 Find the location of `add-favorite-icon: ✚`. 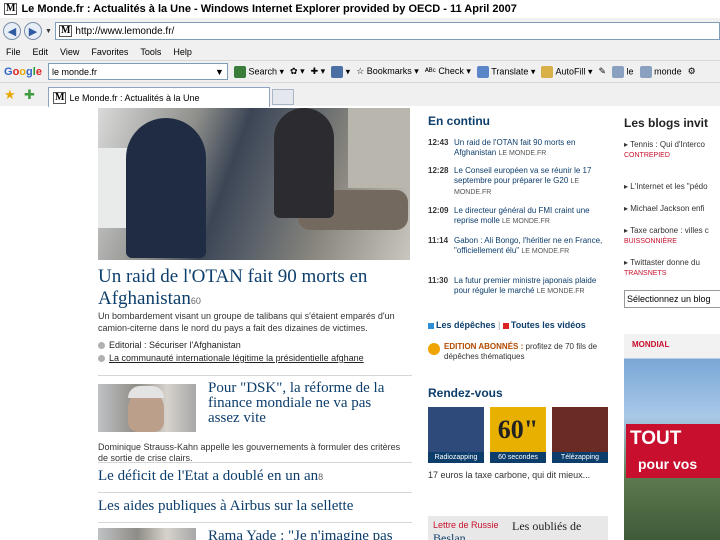

add-favorite-icon: ✚ is located at coordinates (29, 95).